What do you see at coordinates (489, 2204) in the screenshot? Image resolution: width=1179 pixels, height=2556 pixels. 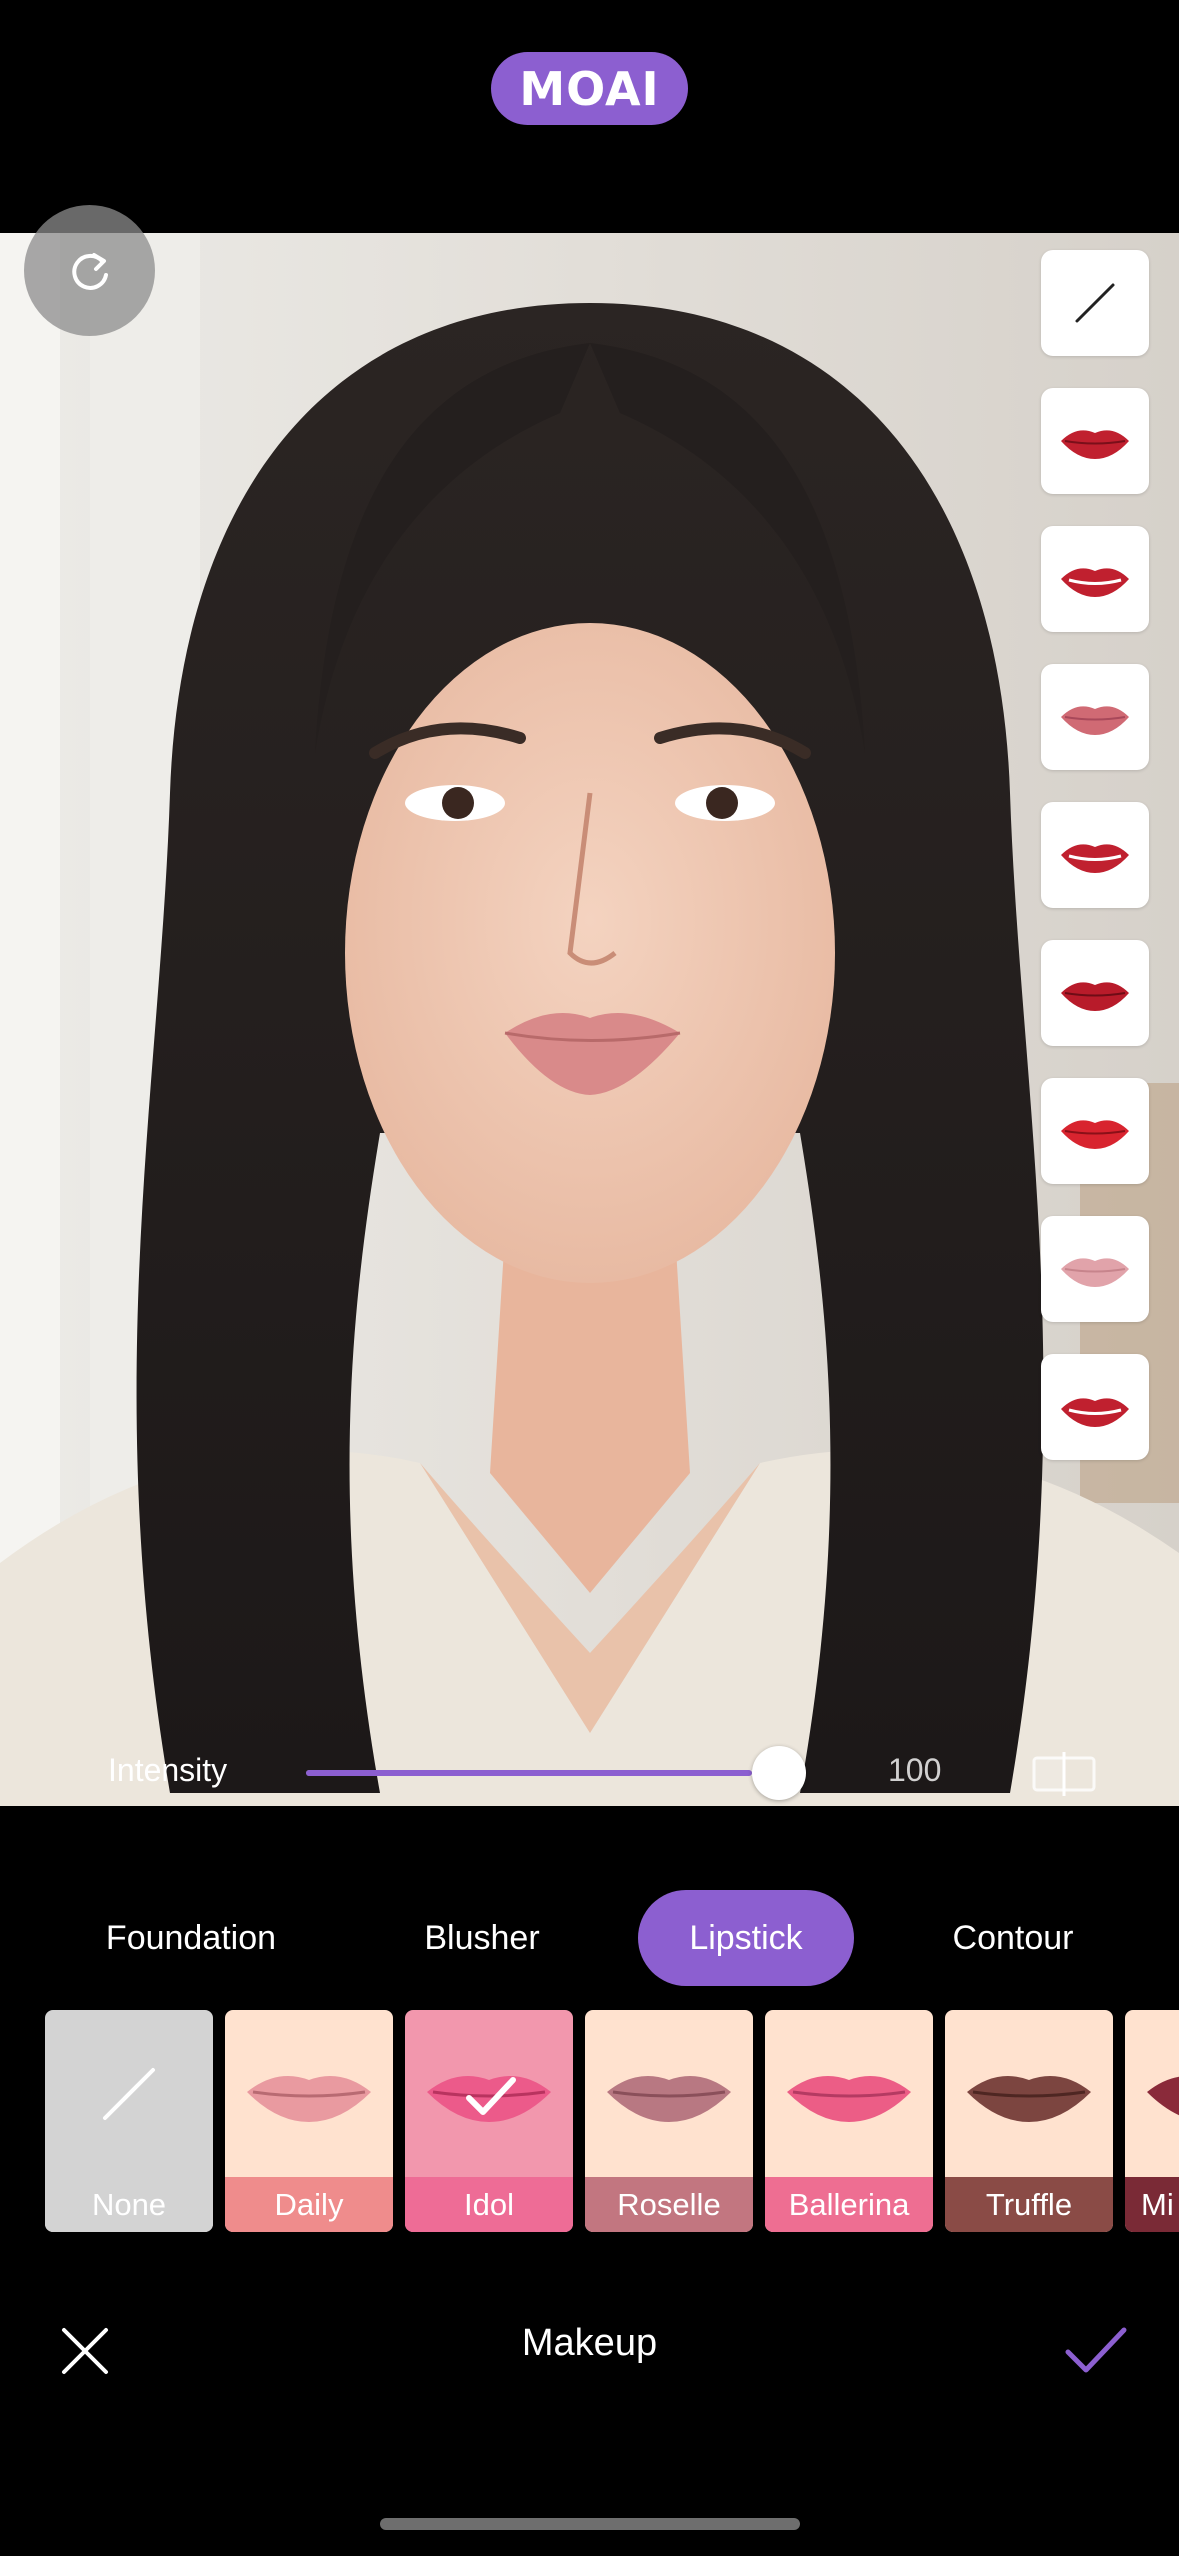 I see `preset-label: Idol` at bounding box center [489, 2204].